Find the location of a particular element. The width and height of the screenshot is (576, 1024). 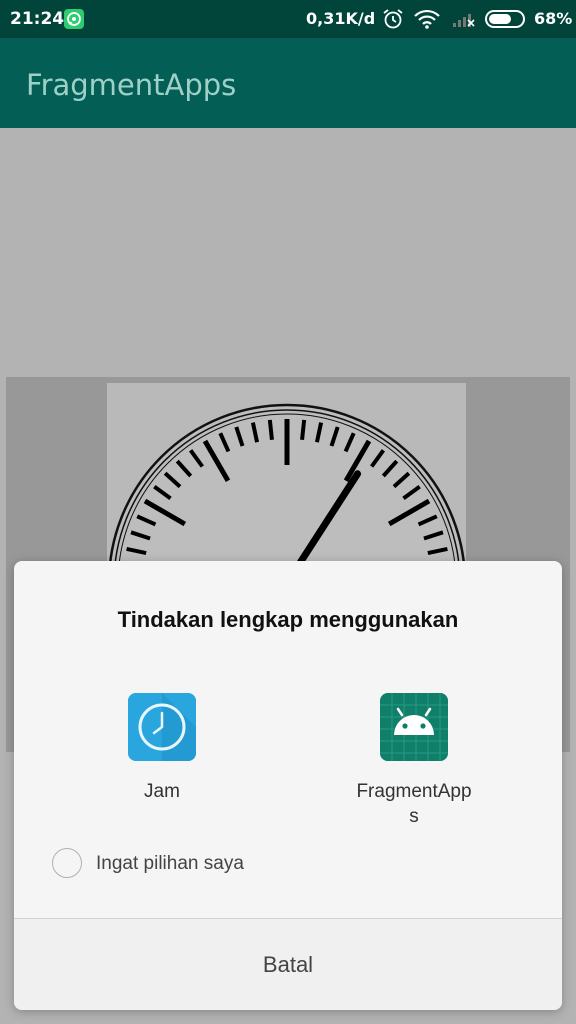

network-speed: 0,31K/d is located at coordinates (341, 18).